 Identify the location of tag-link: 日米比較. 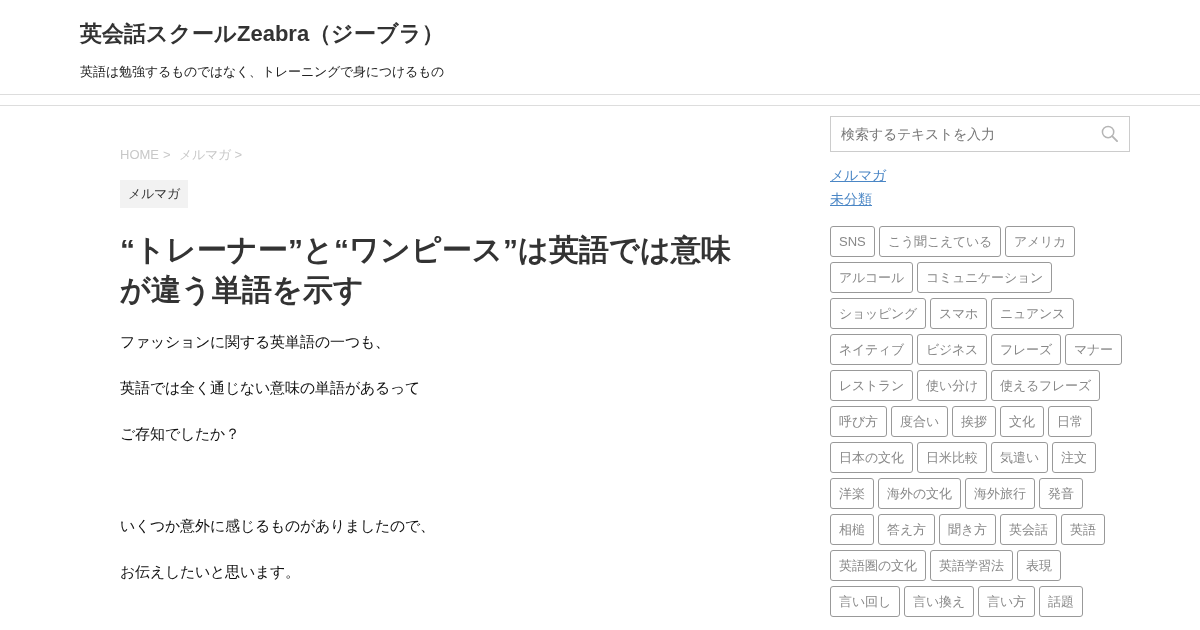
(952, 457).